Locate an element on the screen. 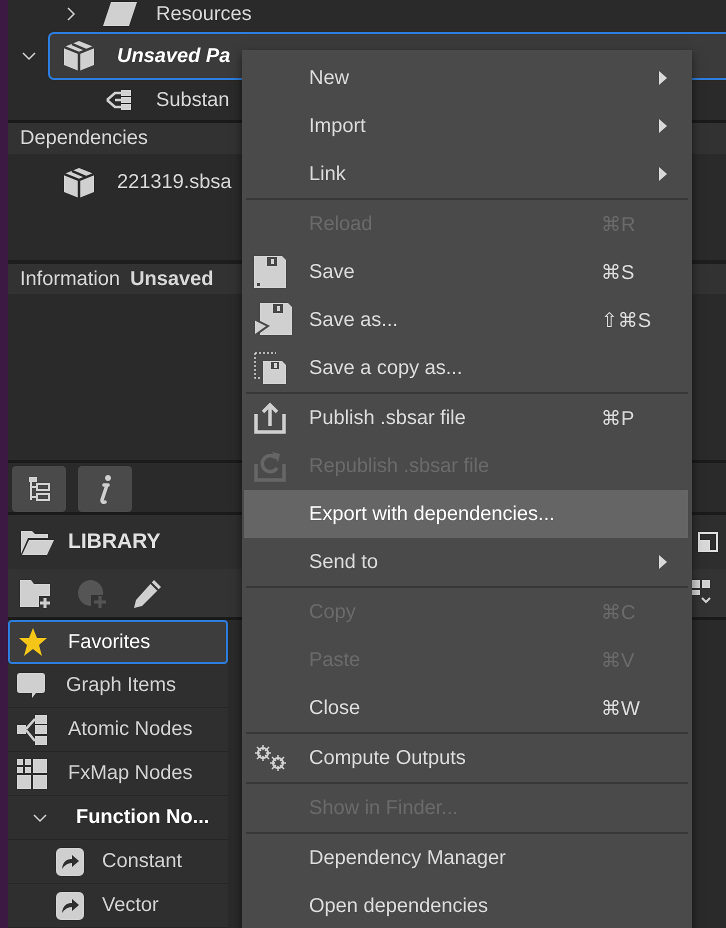  library-label: Vector is located at coordinates (130, 905).